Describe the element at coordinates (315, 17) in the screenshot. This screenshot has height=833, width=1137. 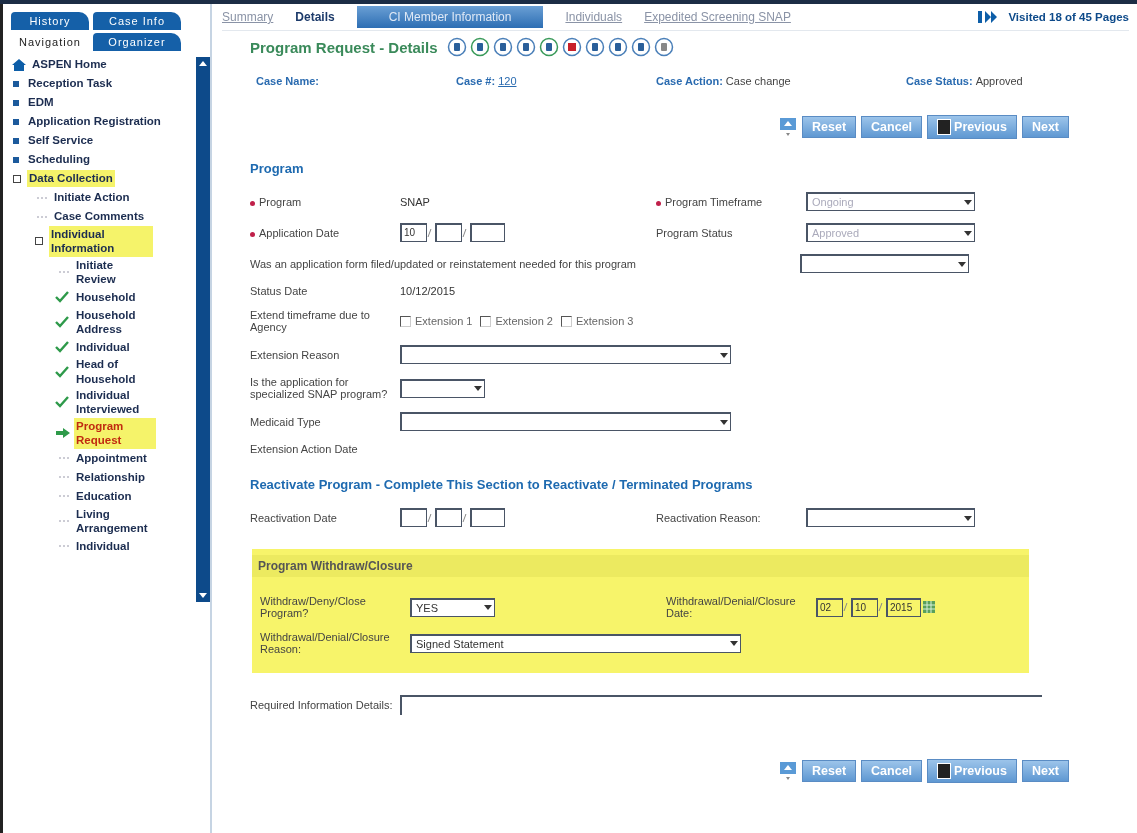
I see `page-tab: Details` at that location.